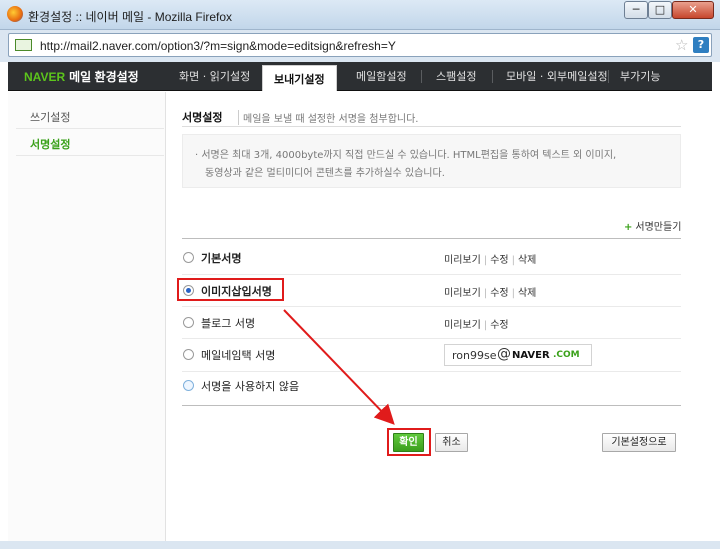  Describe the element at coordinates (23, 45) in the screenshot. I see `site-mail-icon` at that location.